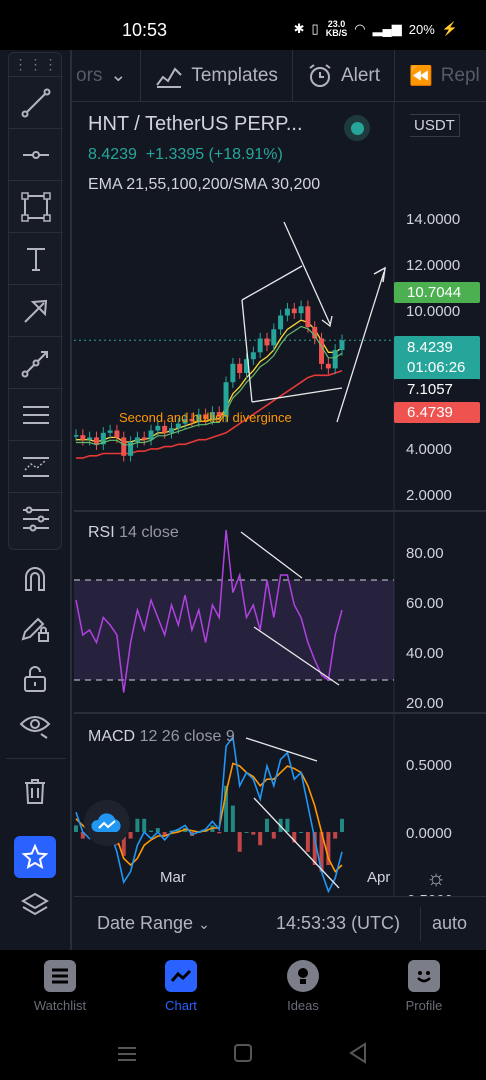 This screenshot has width=486, height=1080. What do you see at coordinates (127, 1054) in the screenshot?
I see `recent-apps-icon` at bounding box center [127, 1054].